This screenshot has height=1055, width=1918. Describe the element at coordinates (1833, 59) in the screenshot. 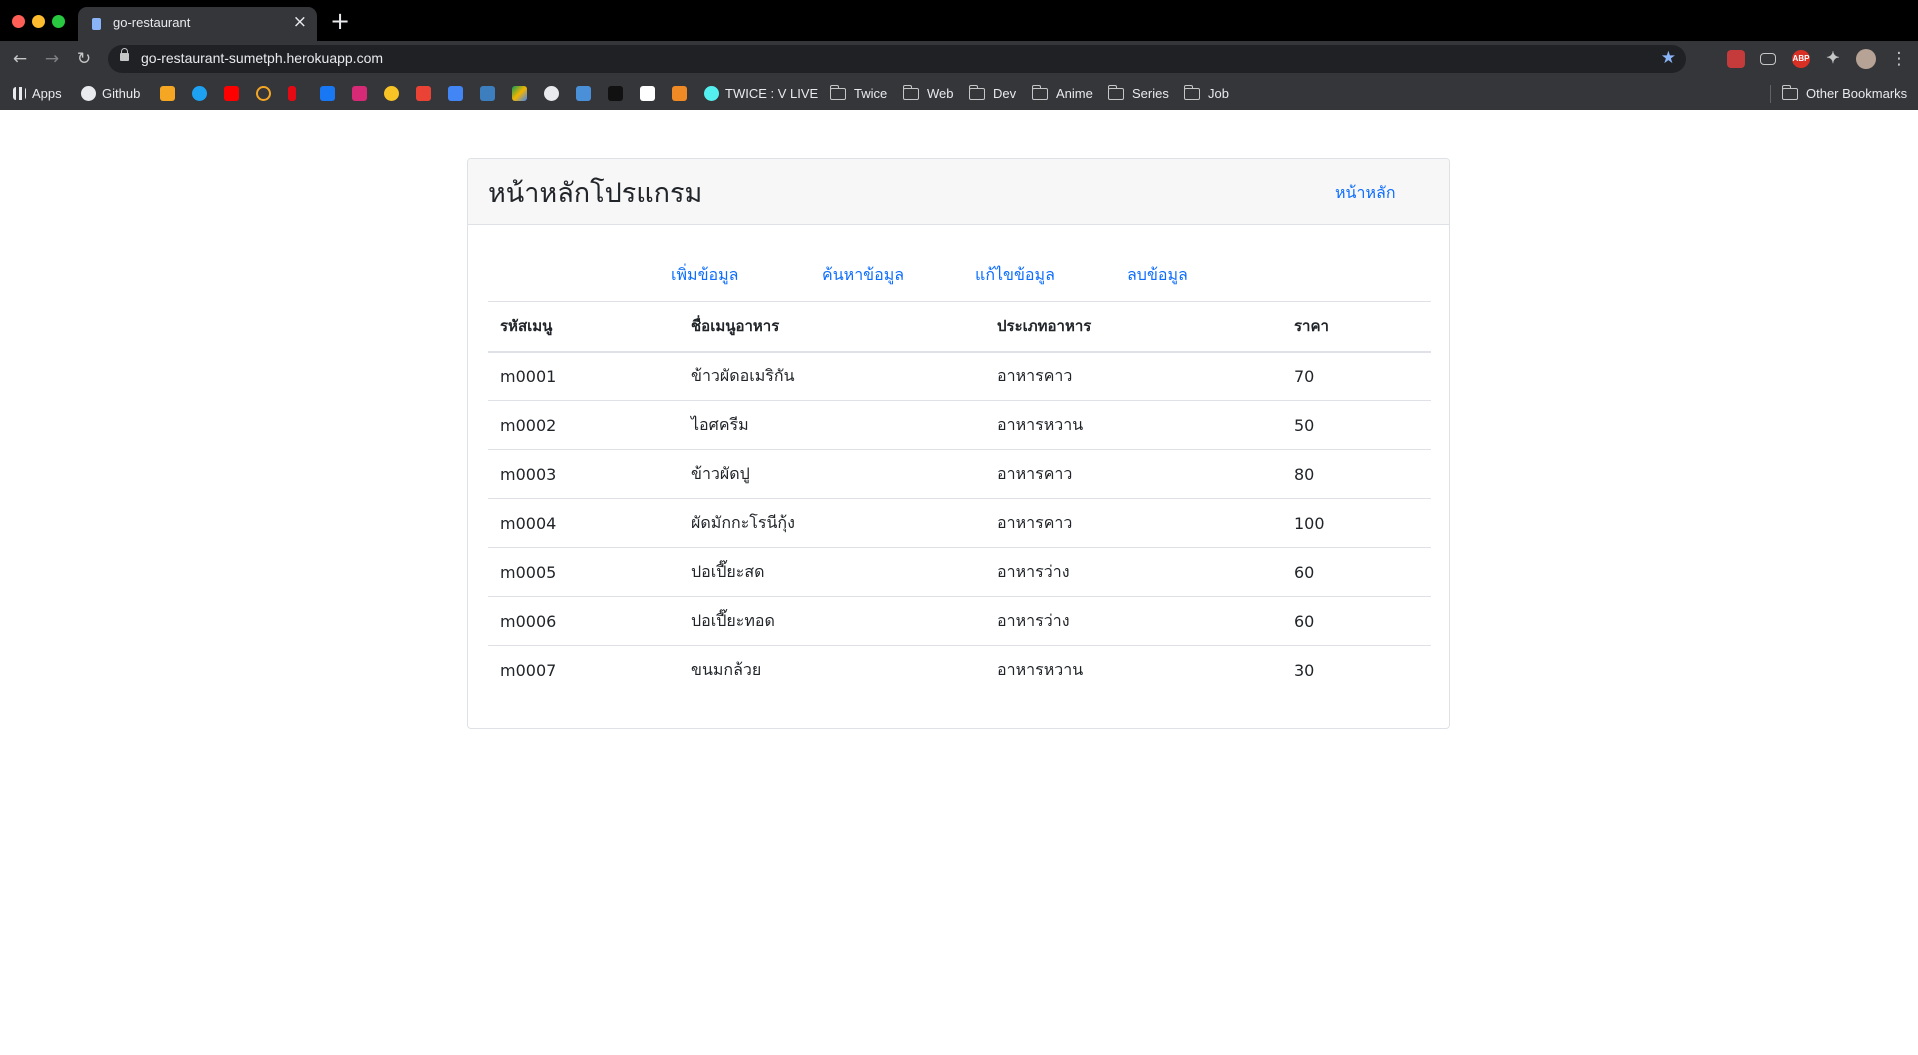

I see `puzzle-extensions-icon: ✦` at that location.